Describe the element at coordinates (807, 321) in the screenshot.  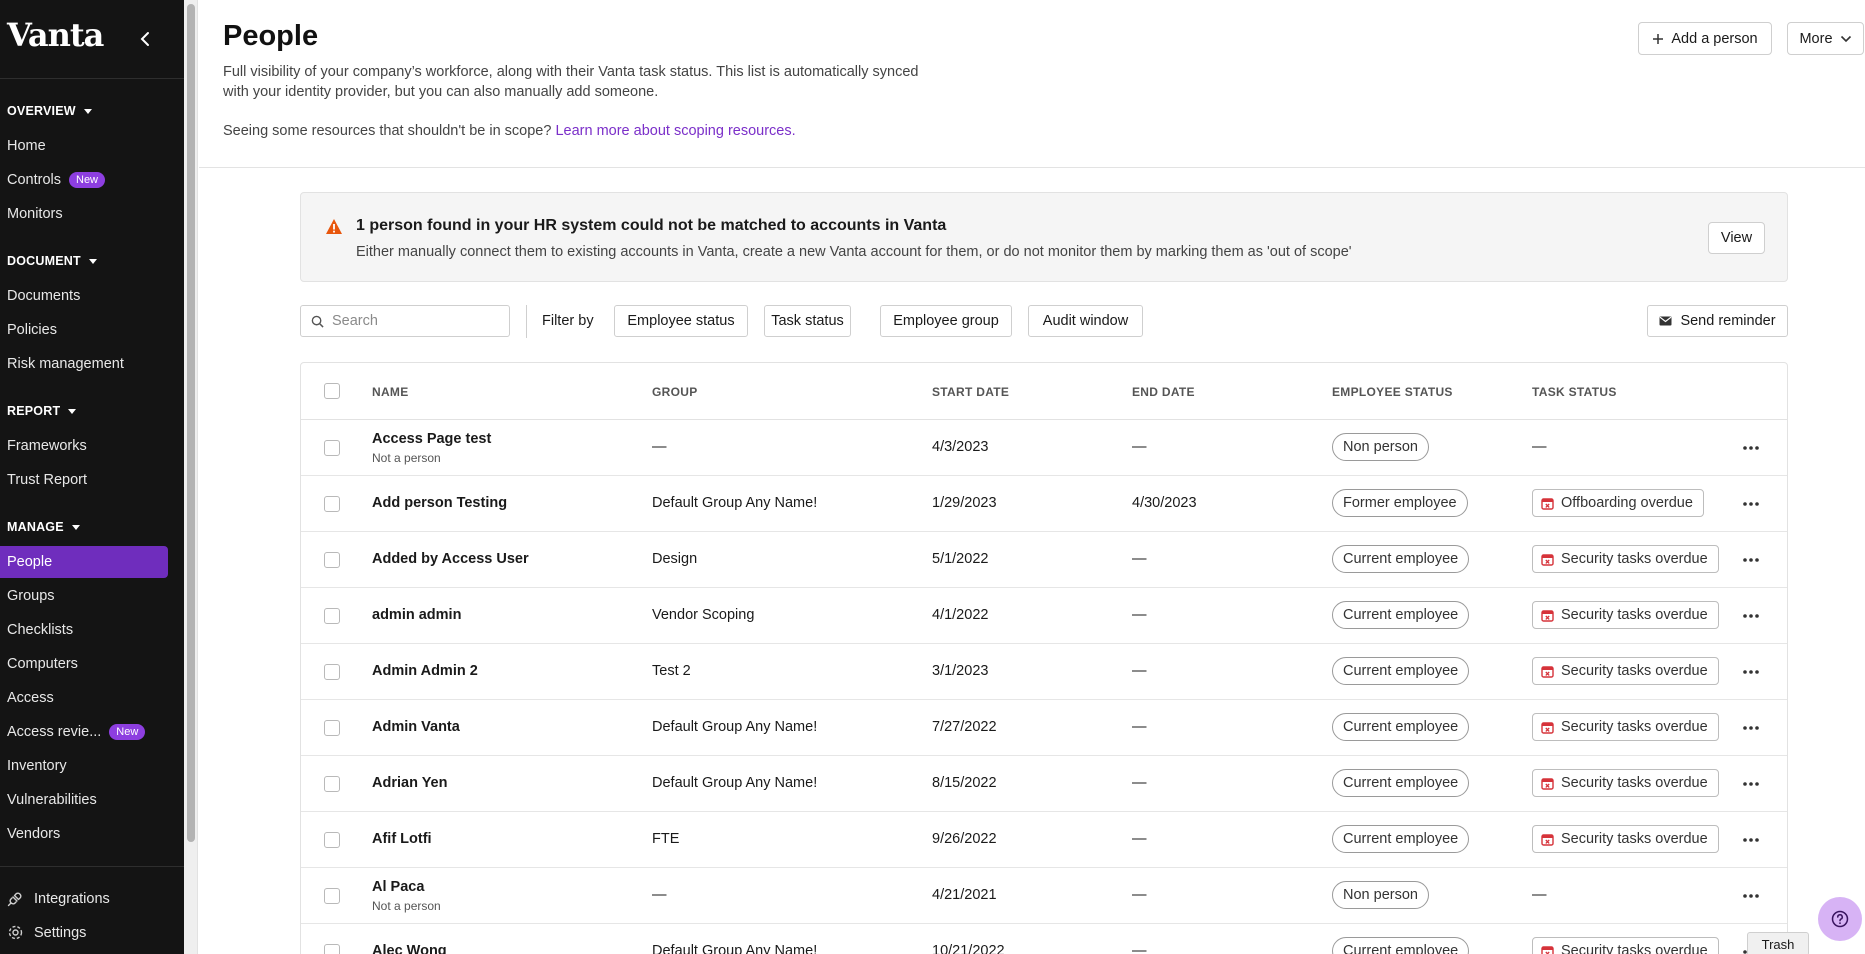
I see `task-status-filter: Task status` at that location.